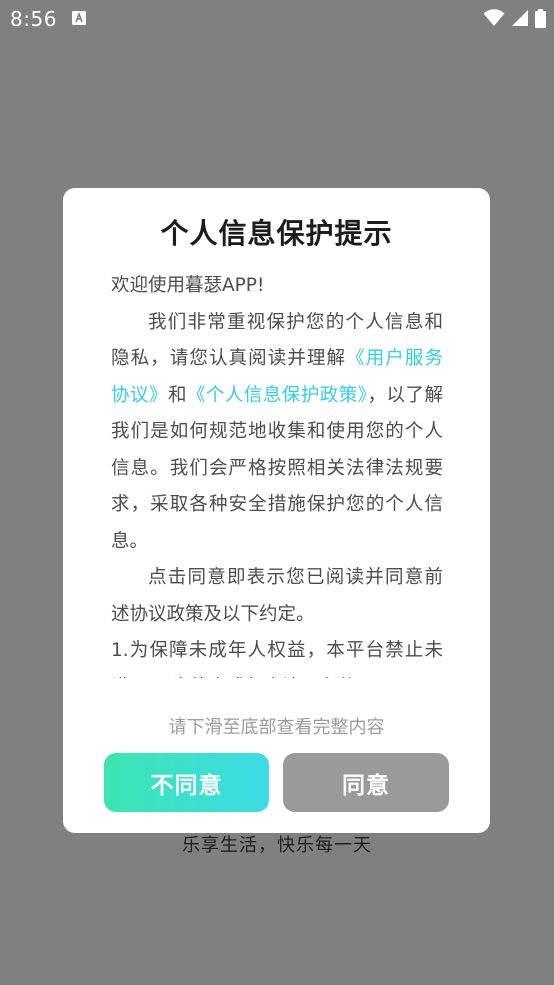 The width and height of the screenshot is (554, 985). I want to click on status-time: 8:56, so click(33, 19).